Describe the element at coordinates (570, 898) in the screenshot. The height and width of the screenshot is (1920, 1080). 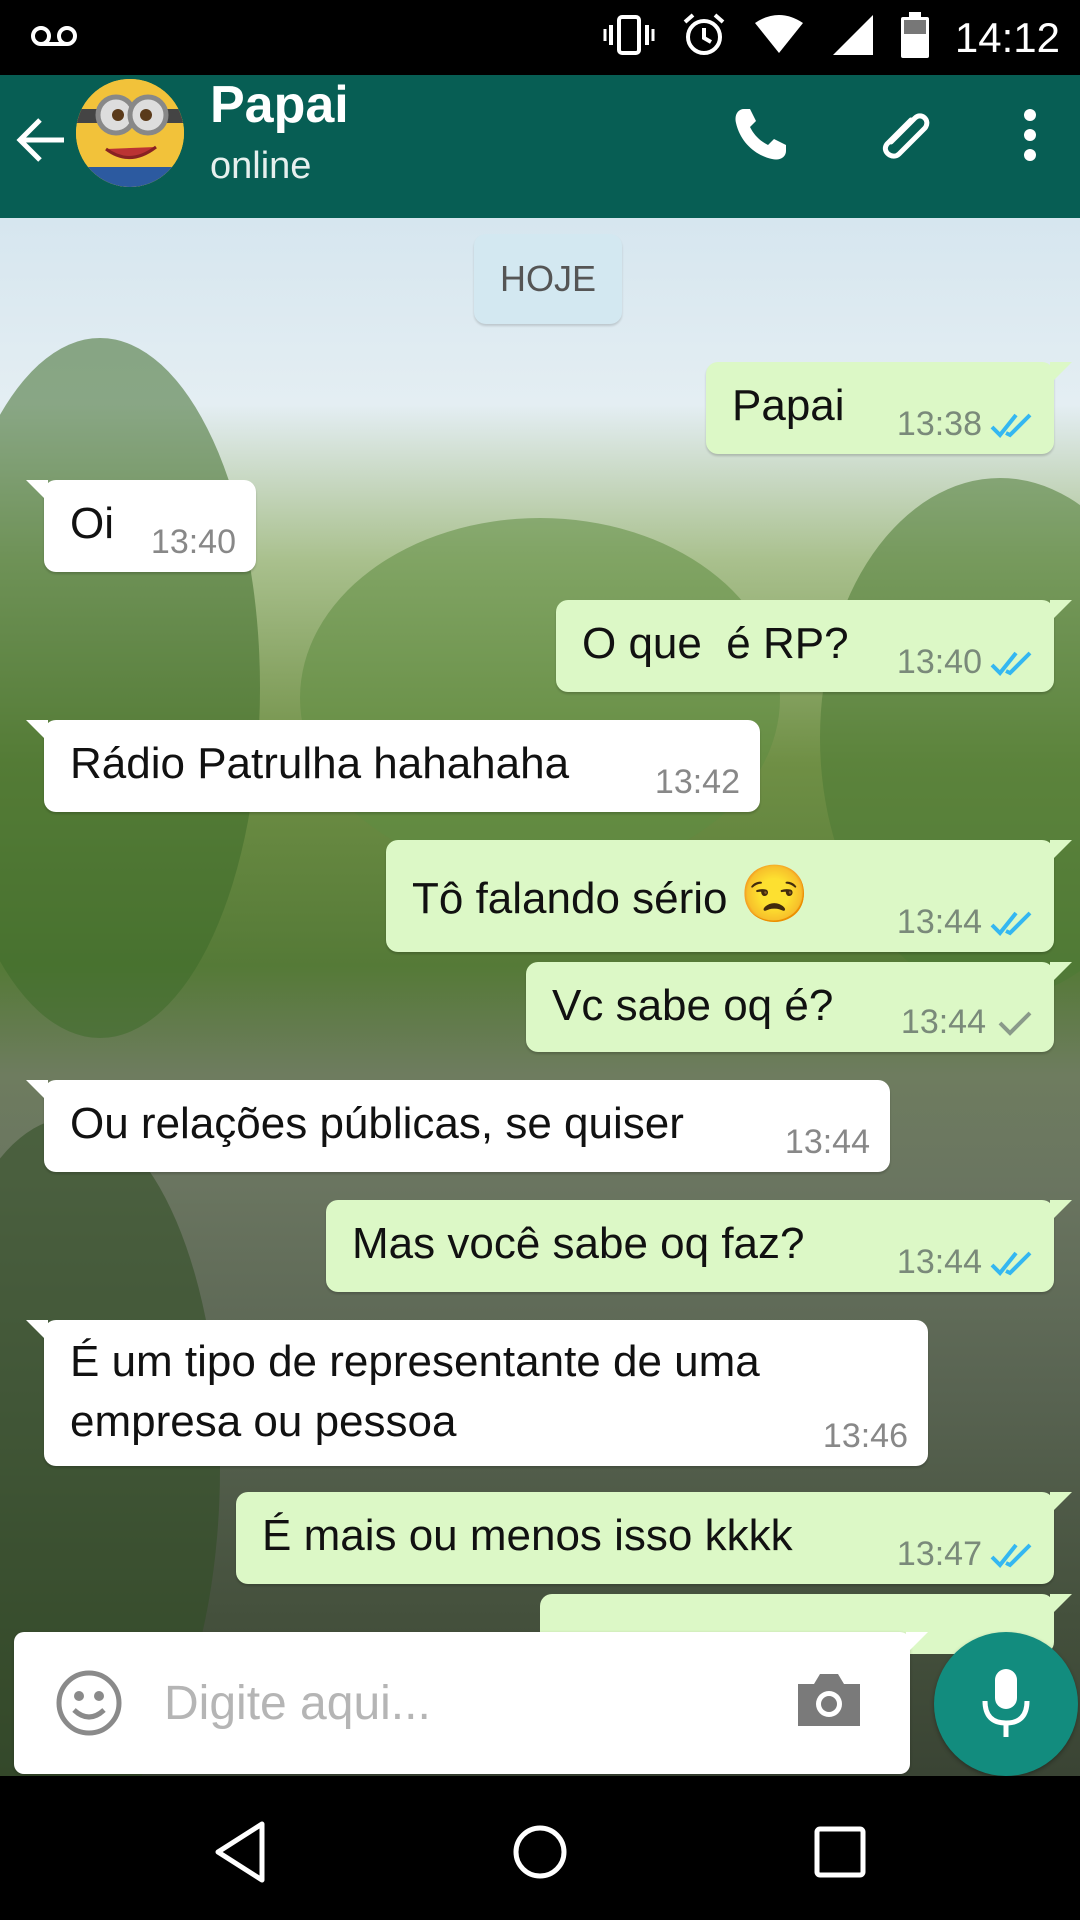
I see `message-text: Tô falando sério` at that location.